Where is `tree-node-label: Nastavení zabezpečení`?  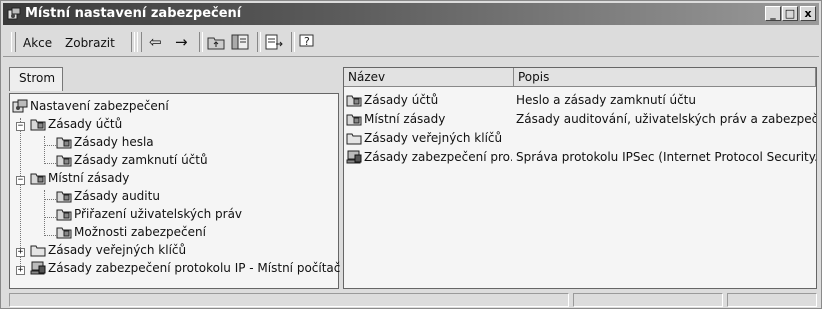 tree-node-label: Nastavení zabezpečení is located at coordinates (99, 106).